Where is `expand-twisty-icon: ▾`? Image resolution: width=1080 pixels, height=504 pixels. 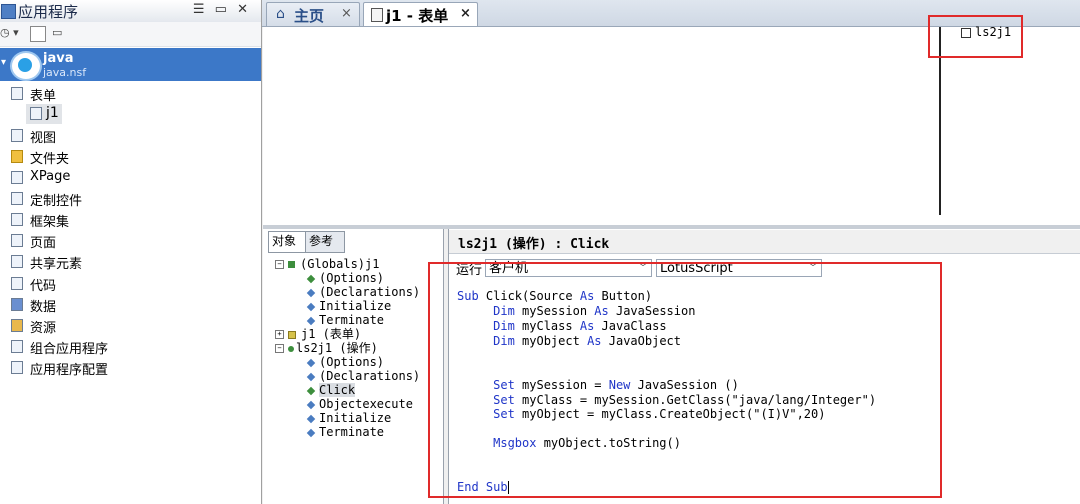 expand-twisty-icon: ▾ is located at coordinates (3, 62).